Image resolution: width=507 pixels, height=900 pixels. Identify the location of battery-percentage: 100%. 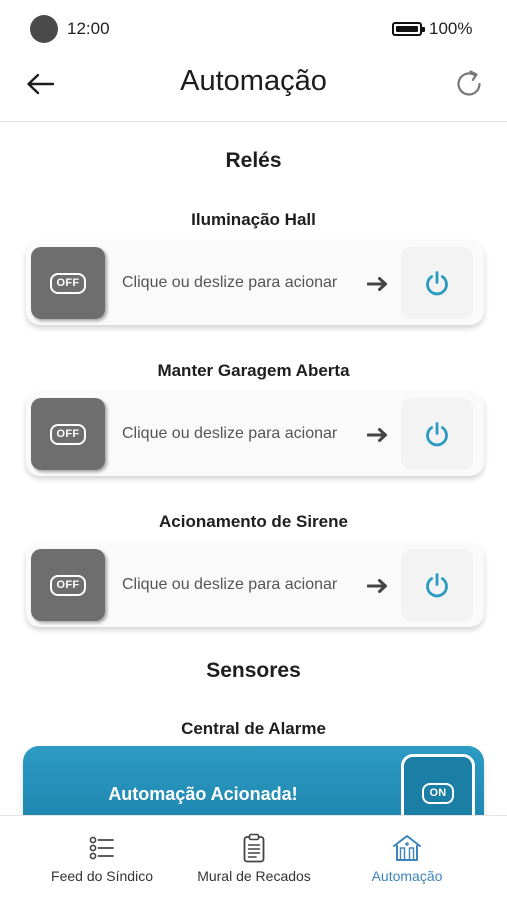
(451, 28).